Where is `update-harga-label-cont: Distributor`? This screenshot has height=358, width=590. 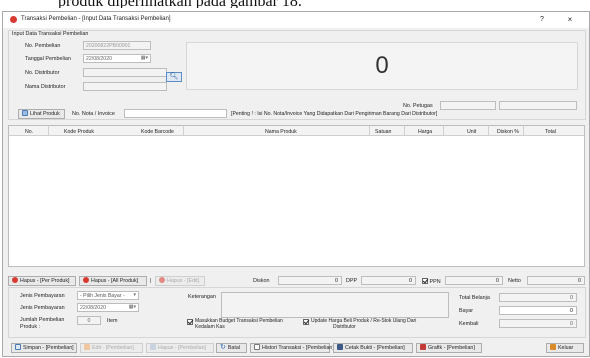 update-harga-label-cont: Distributor is located at coordinates (344, 327).